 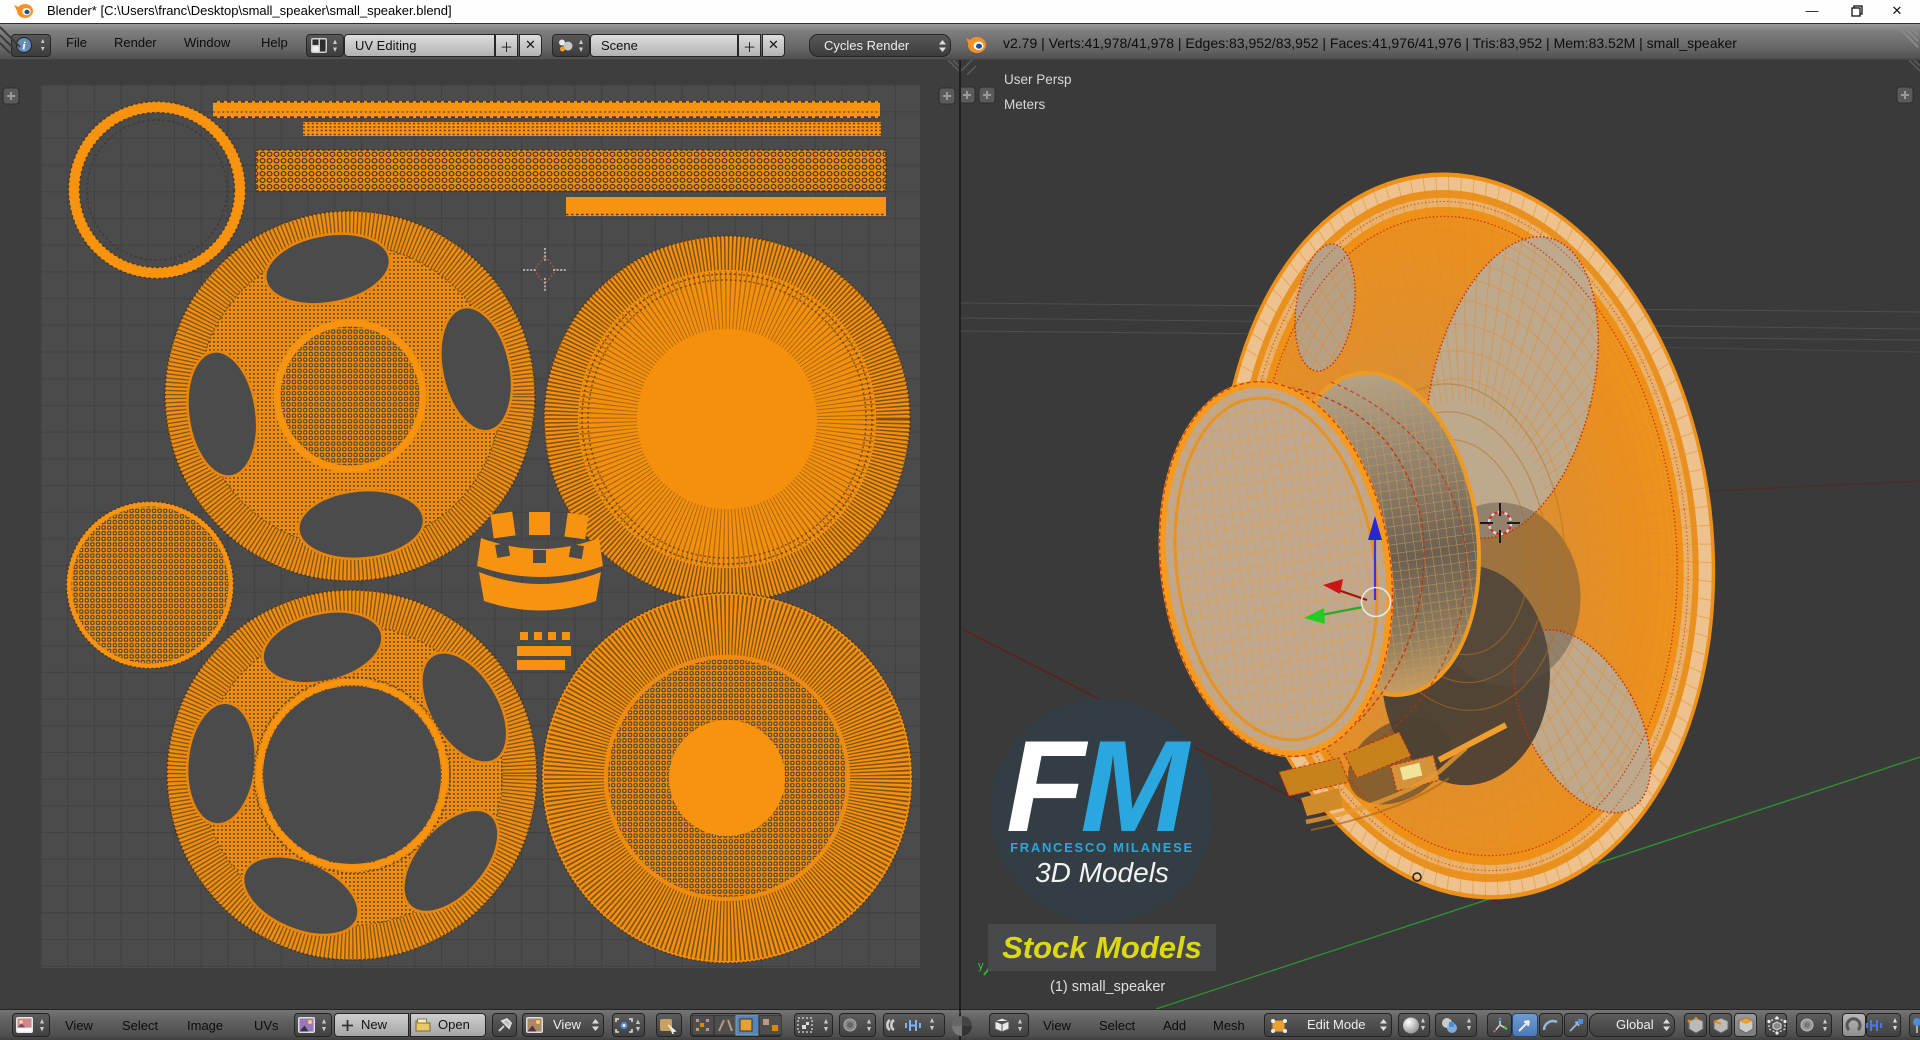 What do you see at coordinates (981, 966) in the screenshot?
I see `svg-text: y` at bounding box center [981, 966].